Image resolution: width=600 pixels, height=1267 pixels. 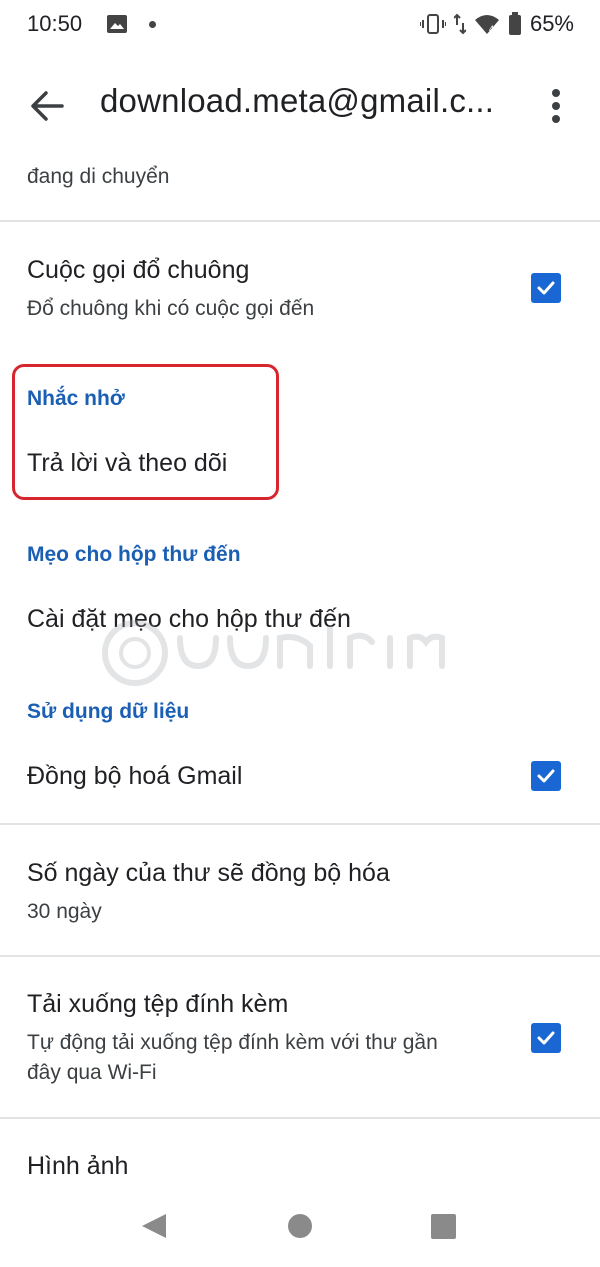 I want to click on setting-subtitle: 30 ngày, so click(x=64, y=911).